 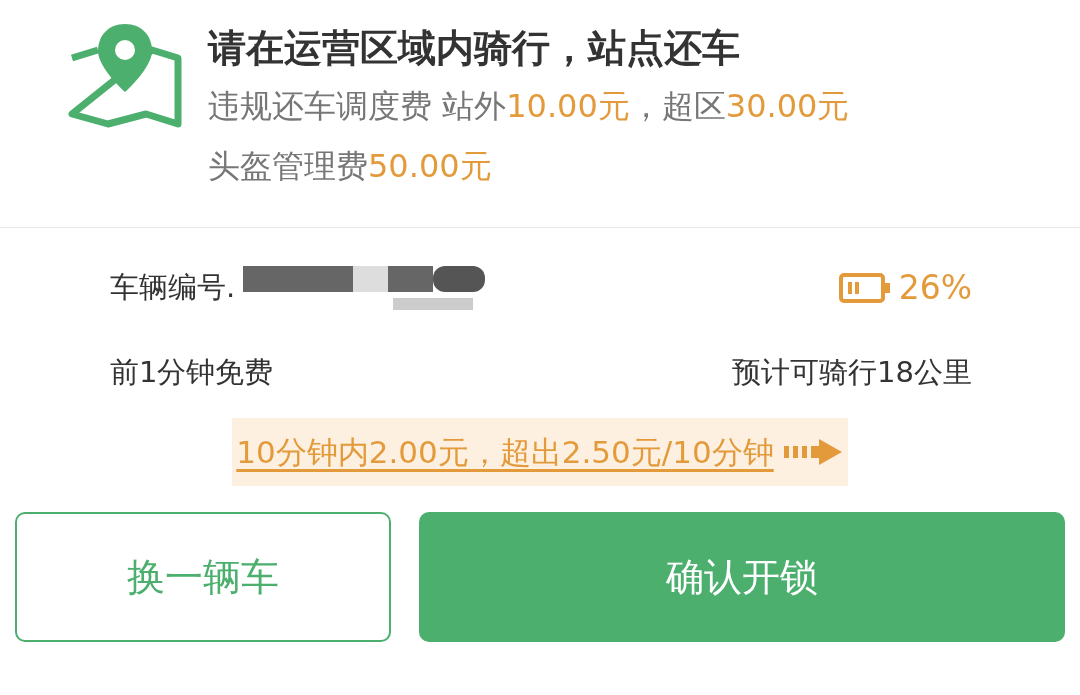 I want to click on notice-title: 请在运营区域内骑行，站点还车, so click(x=474, y=48).